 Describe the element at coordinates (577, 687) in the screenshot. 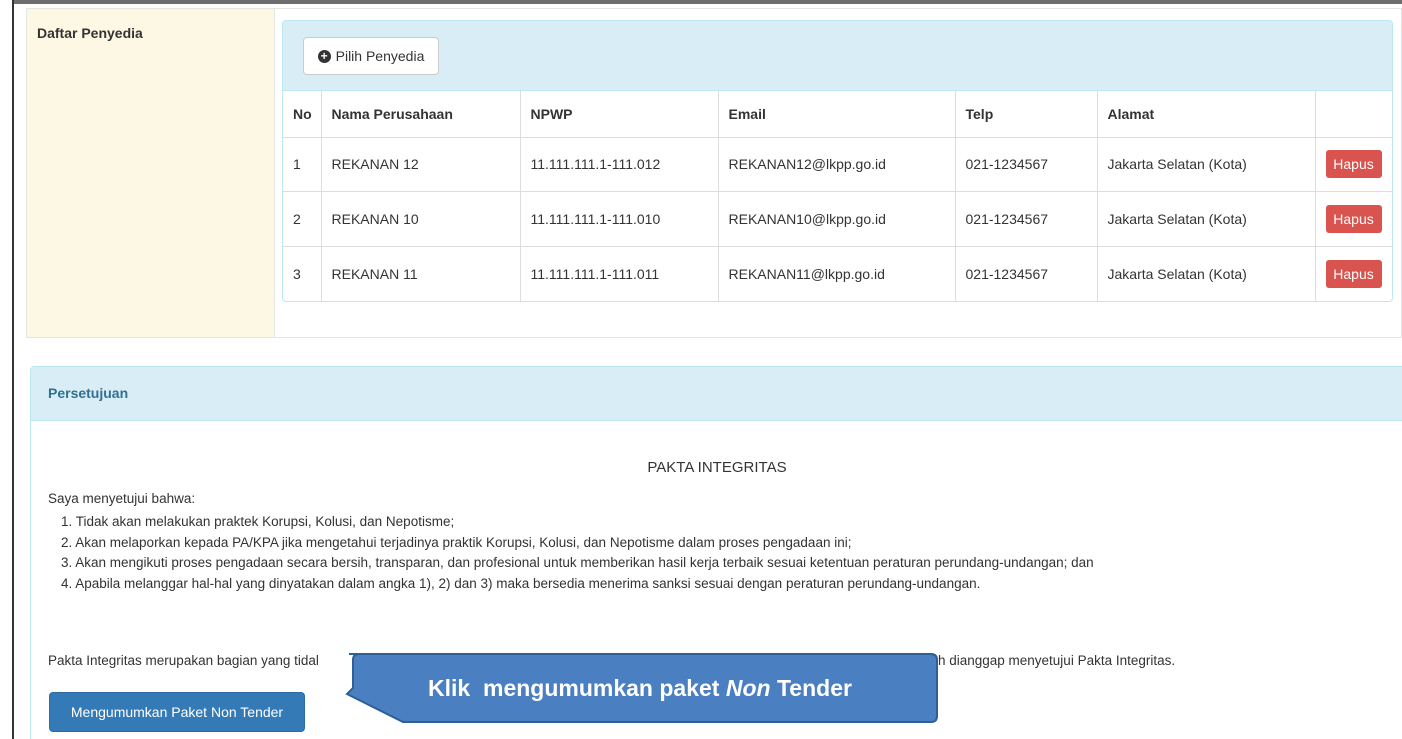

I see `callout-text-before: Klik mengumumkan paket` at that location.